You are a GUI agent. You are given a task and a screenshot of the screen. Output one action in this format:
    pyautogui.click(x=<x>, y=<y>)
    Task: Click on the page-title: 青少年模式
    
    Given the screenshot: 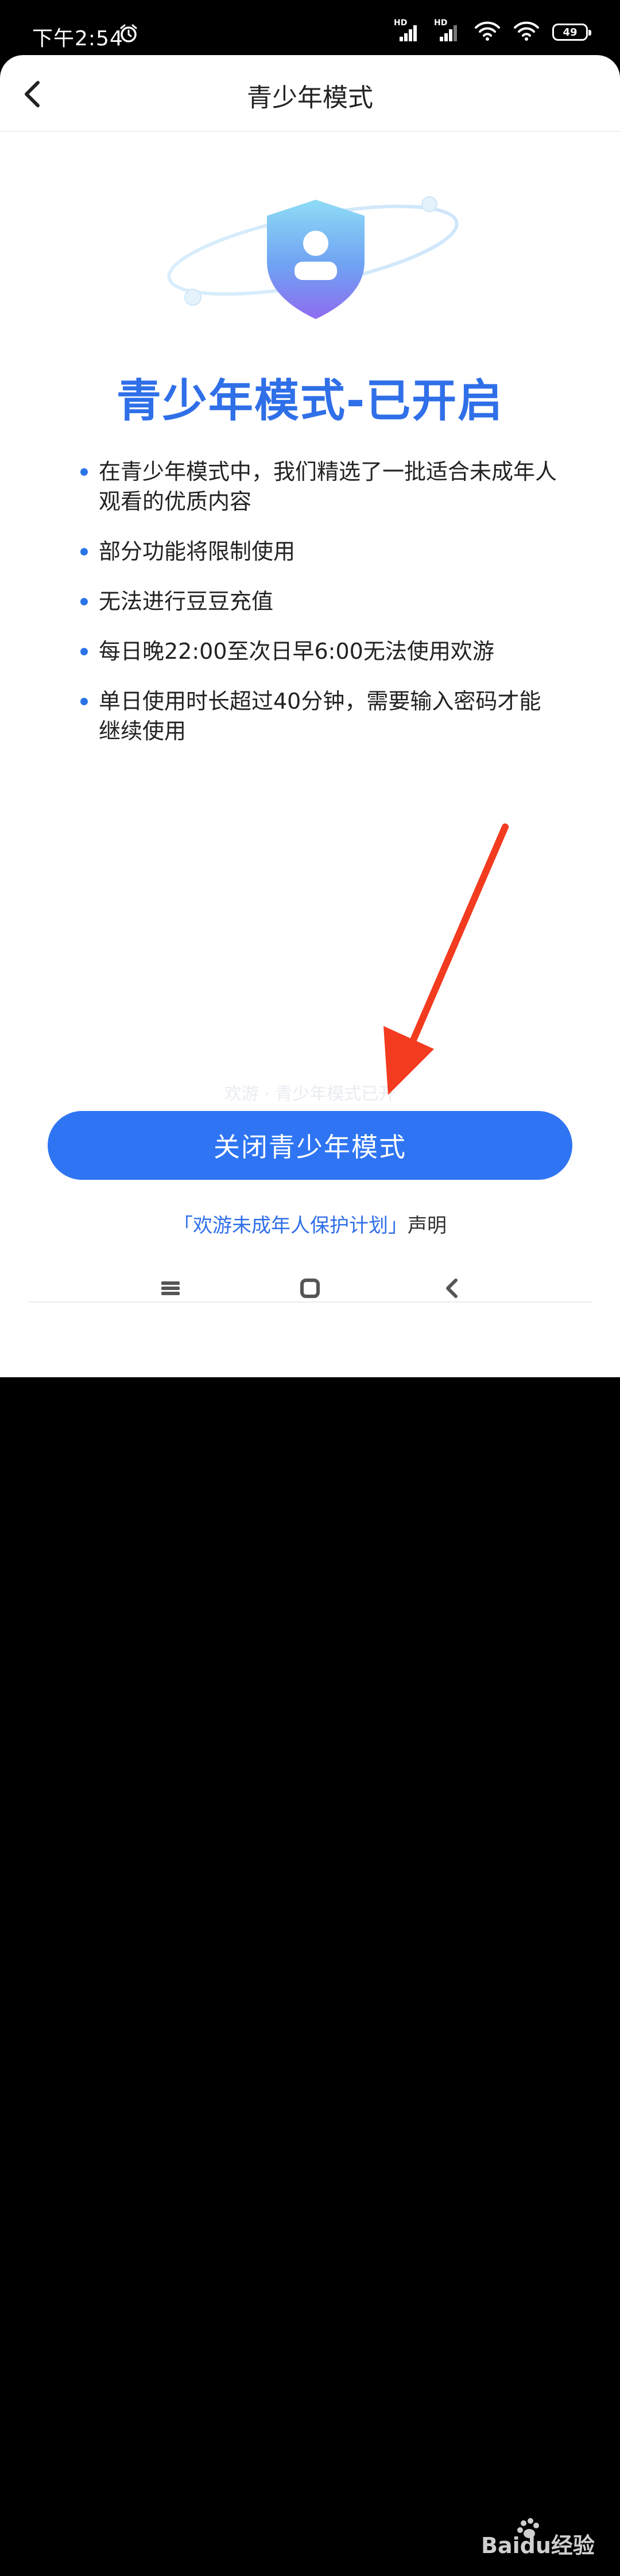 What is the action you would take?
    pyautogui.click(x=310, y=97)
    